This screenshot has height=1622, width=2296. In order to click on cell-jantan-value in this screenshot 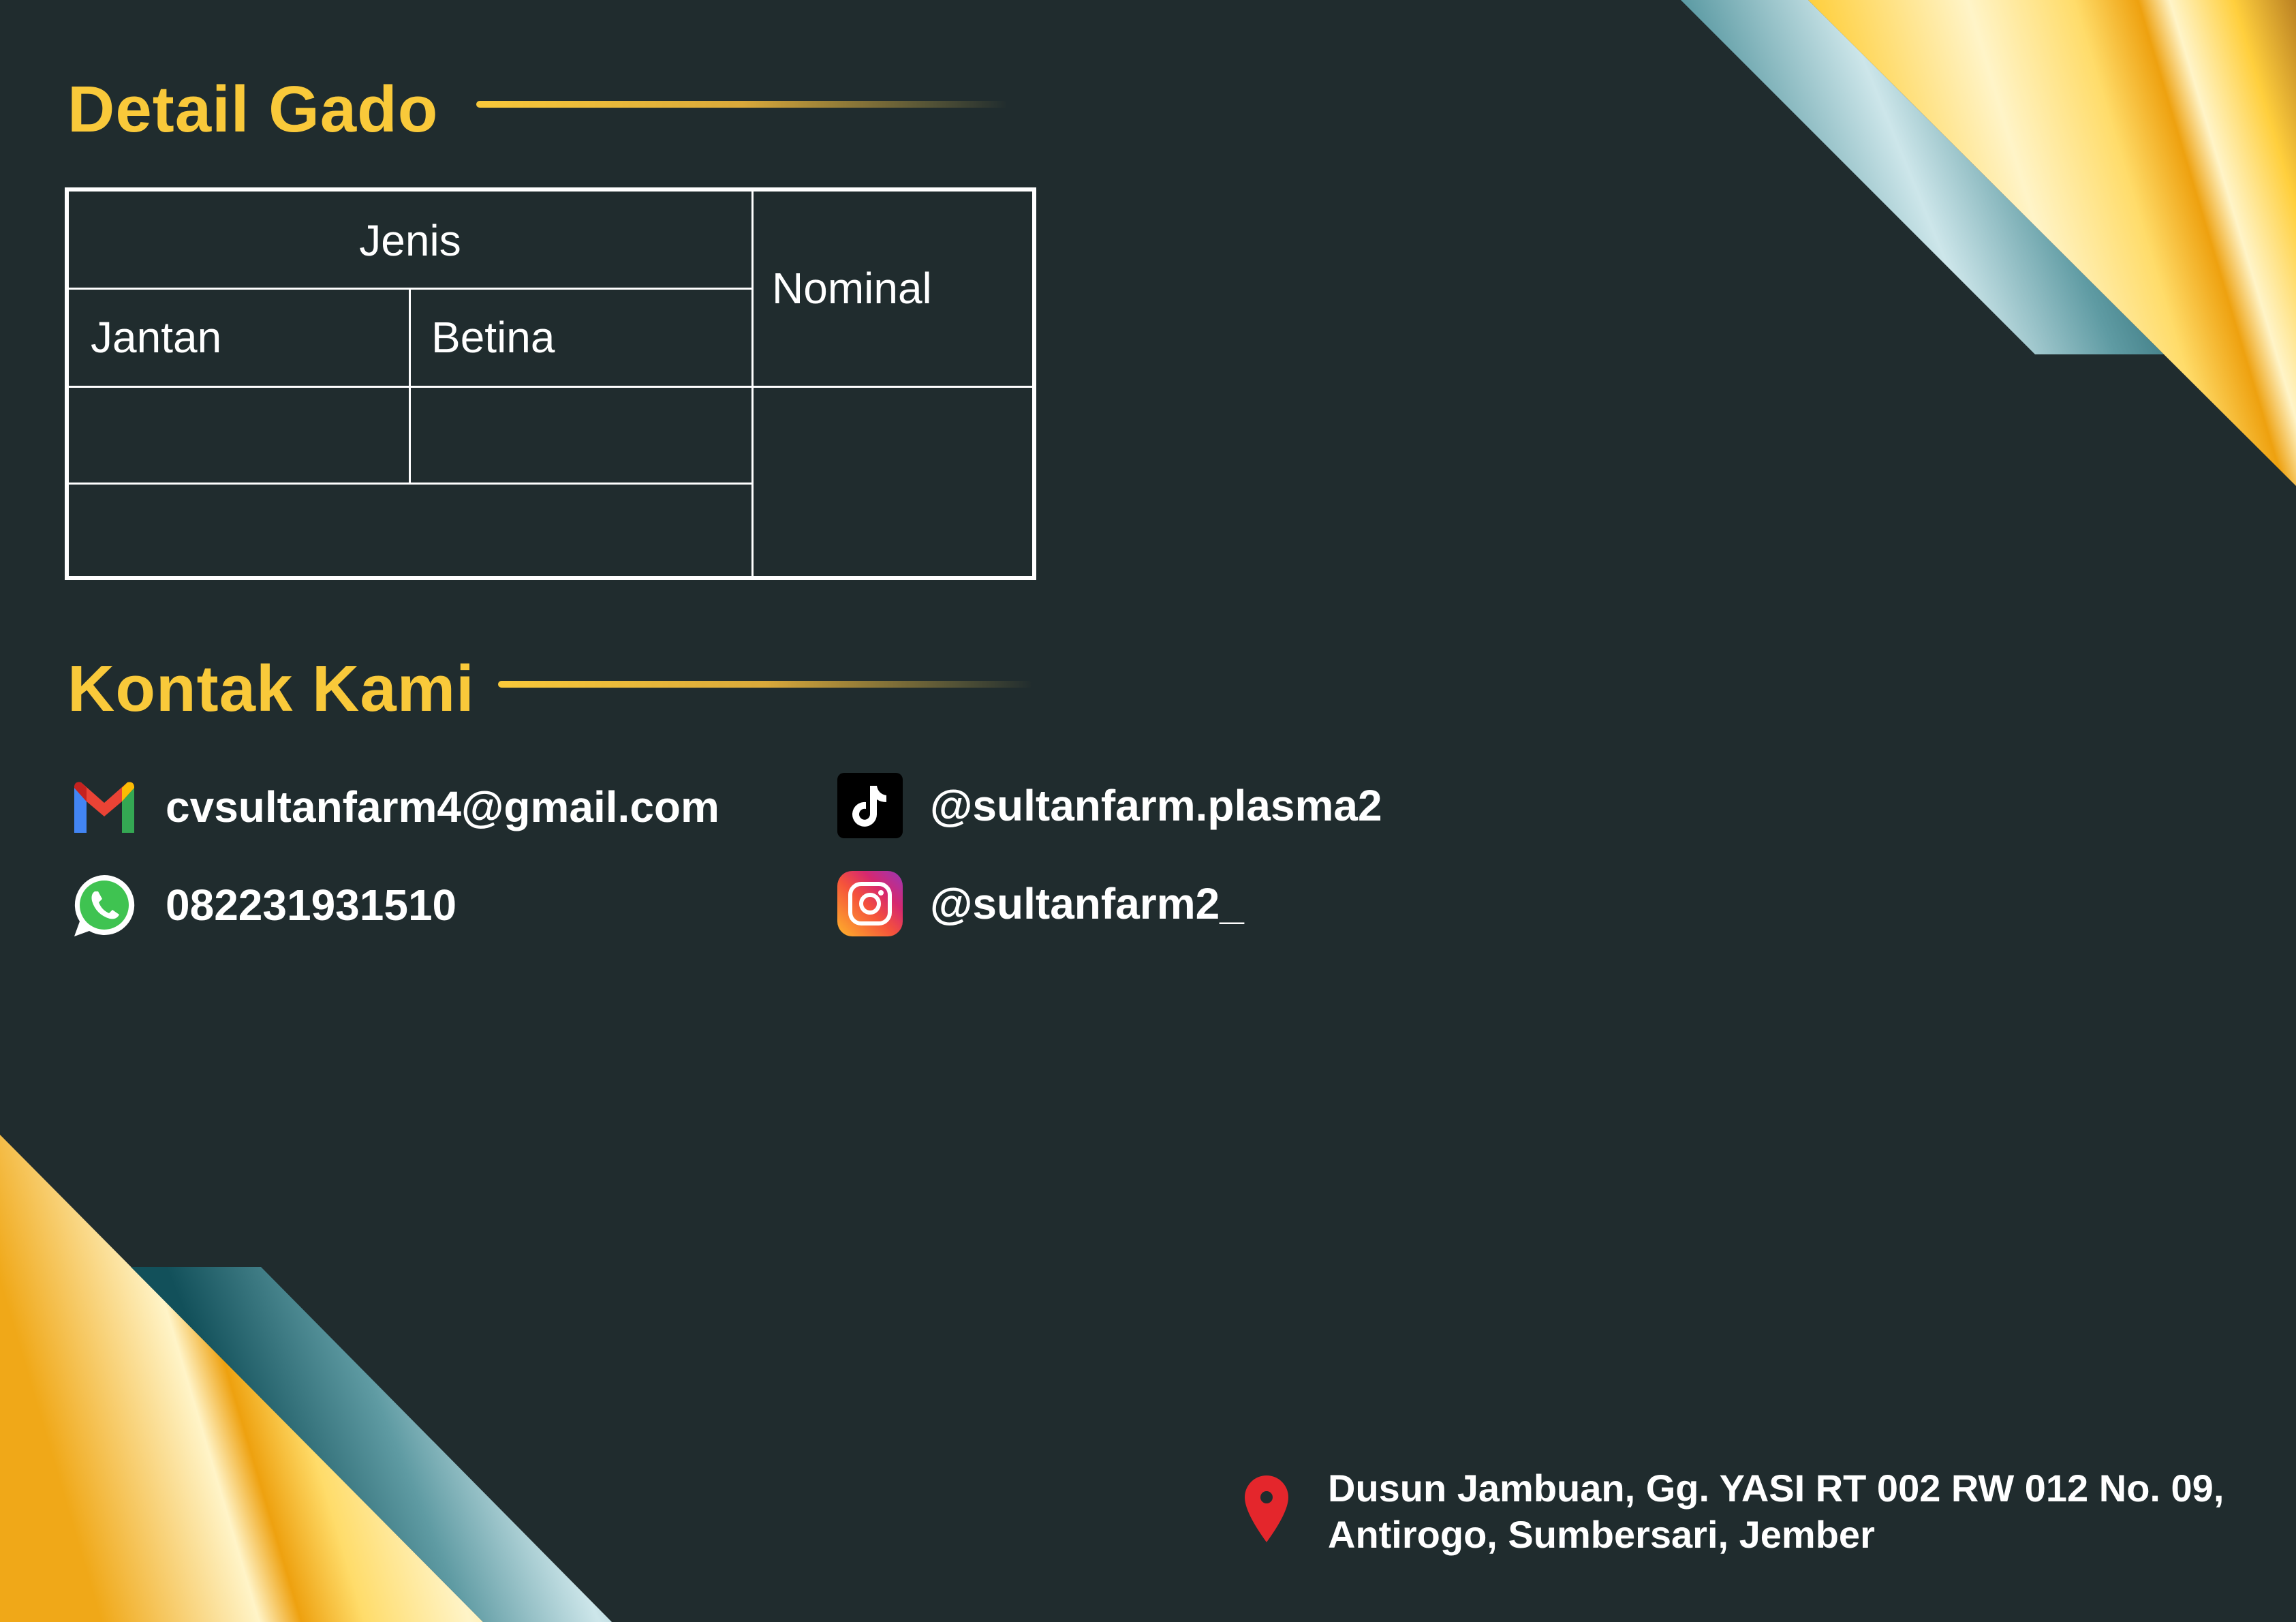, I will do `click(239, 436)`.